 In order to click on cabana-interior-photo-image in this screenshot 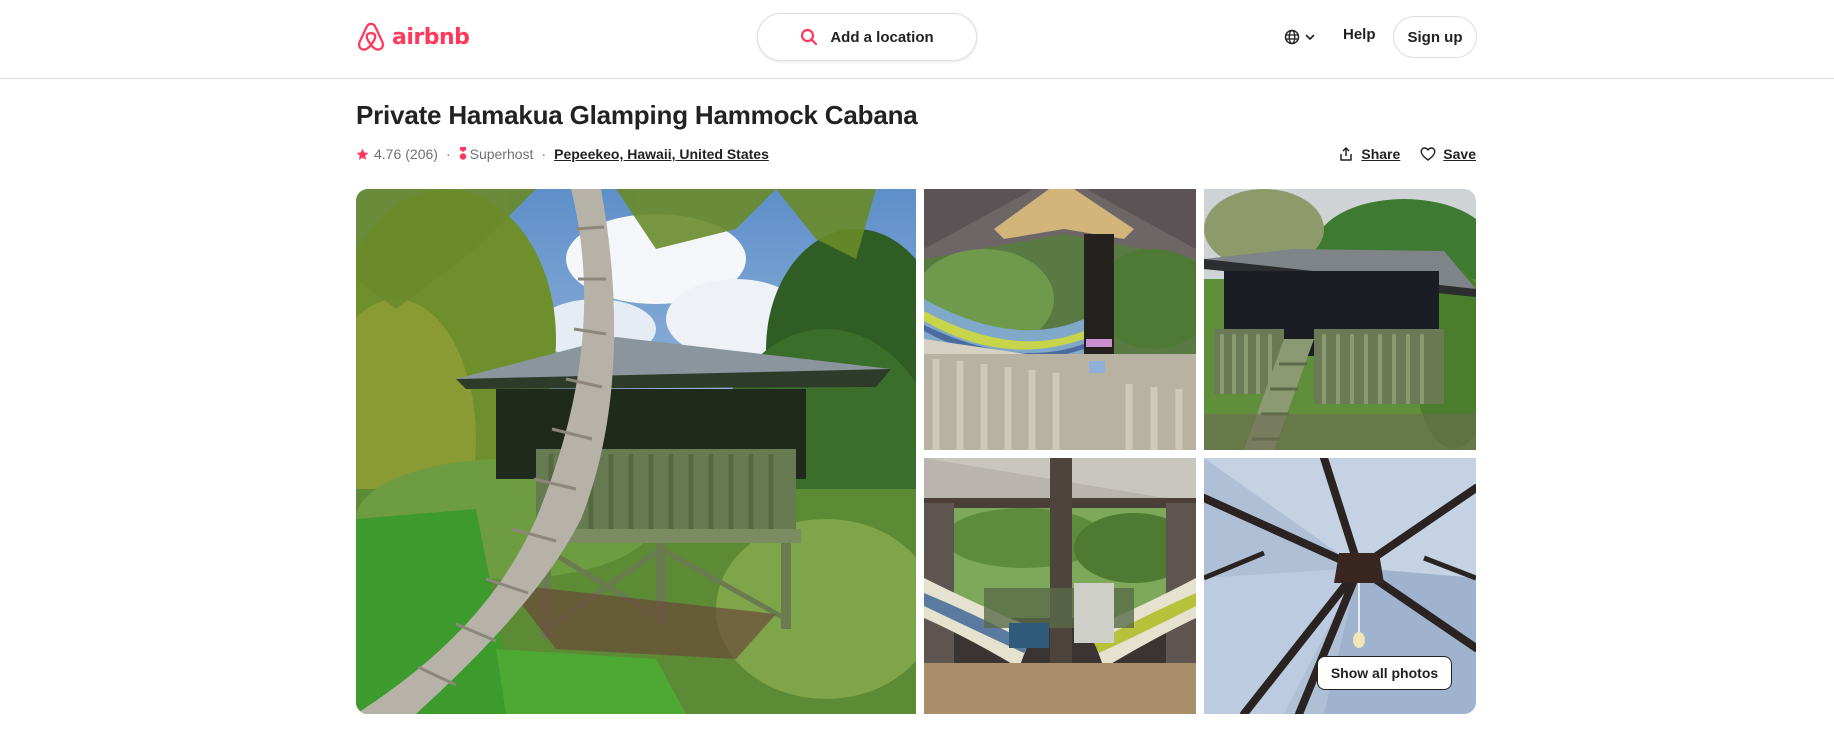, I will do `click(1060, 586)`.